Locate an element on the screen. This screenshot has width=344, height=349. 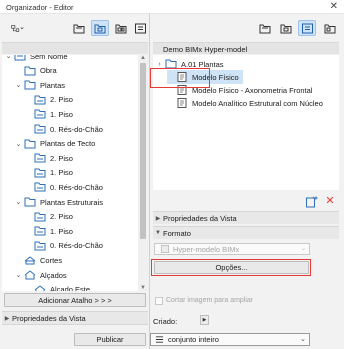
tree-item-label: Plantas is located at coordinates (53, 85).